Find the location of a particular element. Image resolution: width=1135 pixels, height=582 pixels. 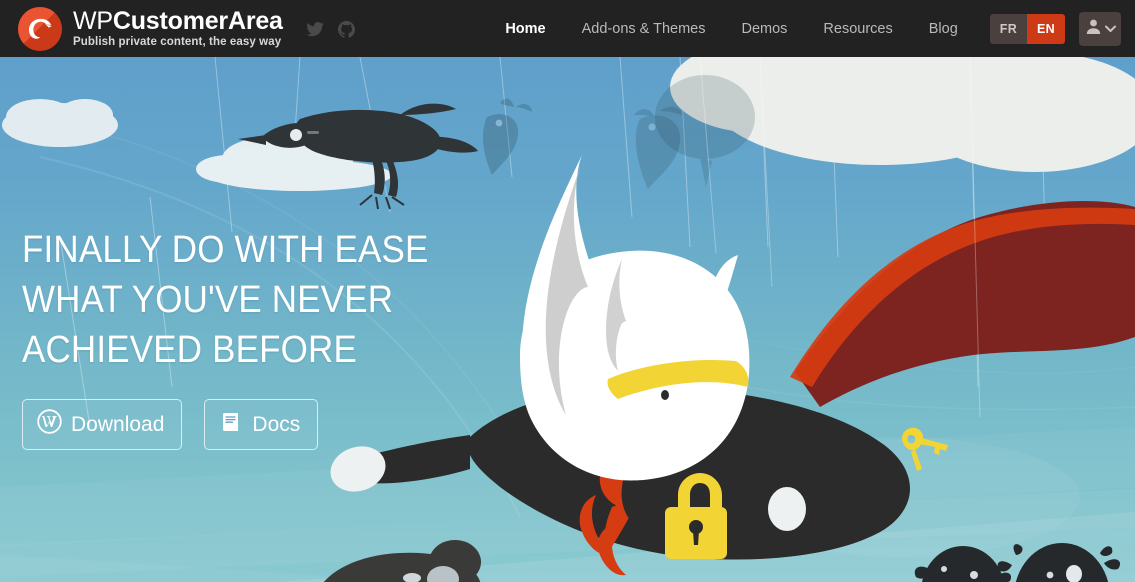

user-avatar-icon is located at coordinates (1093, 29).